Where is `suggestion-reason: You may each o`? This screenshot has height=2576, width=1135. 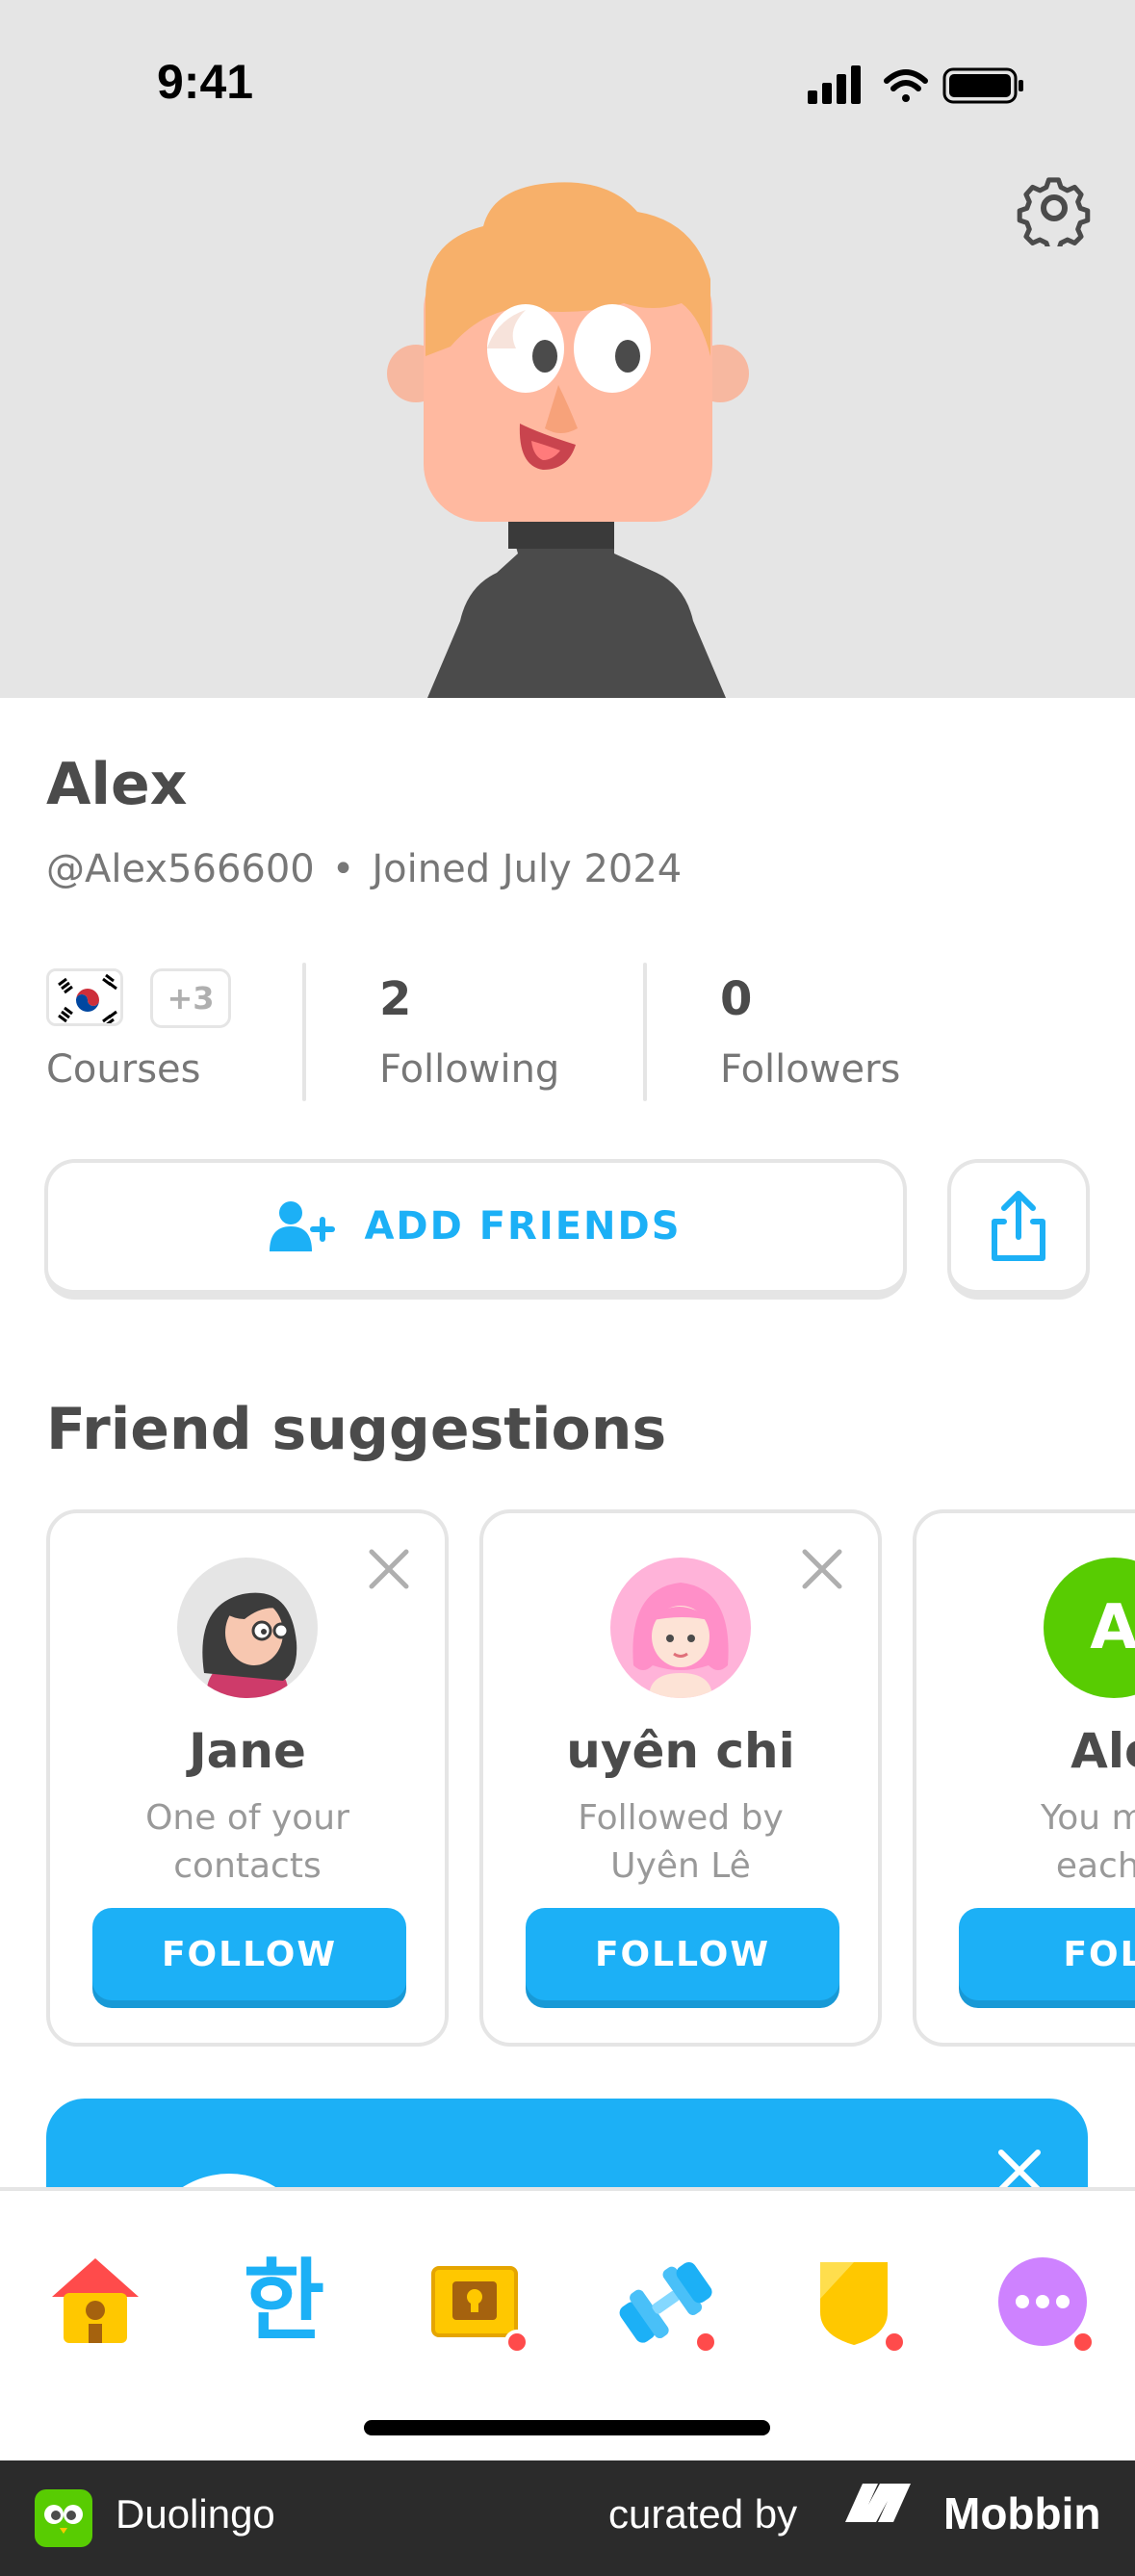
suggestion-reason: You may each o is located at coordinates (1025, 1842).